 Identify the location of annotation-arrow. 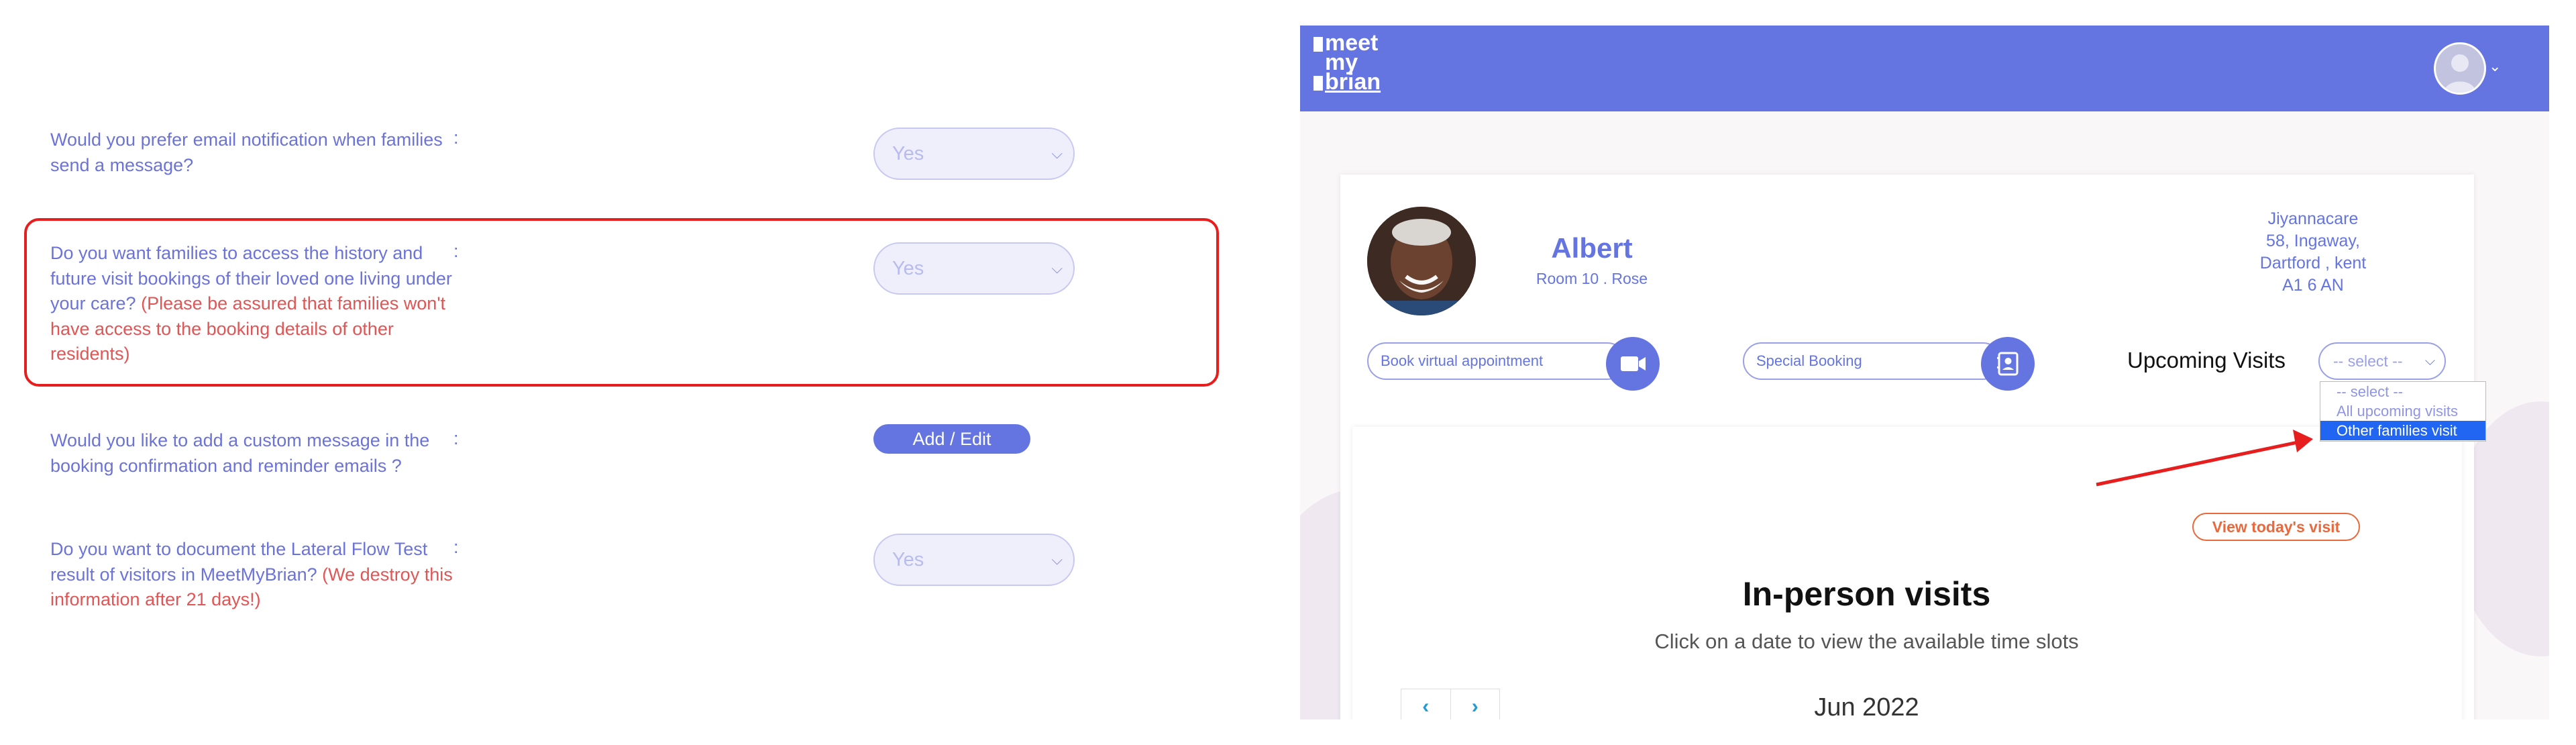
(2204, 458).